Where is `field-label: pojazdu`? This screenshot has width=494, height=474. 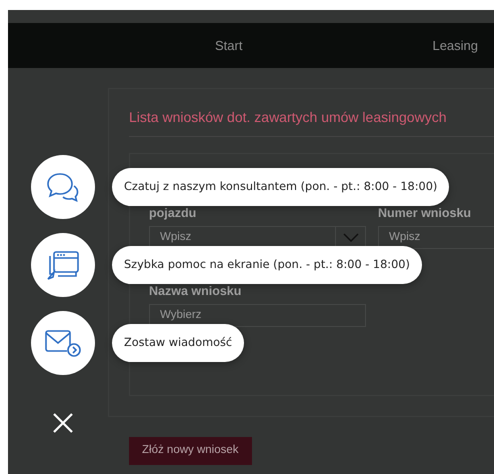 field-label: pojazdu is located at coordinates (172, 213).